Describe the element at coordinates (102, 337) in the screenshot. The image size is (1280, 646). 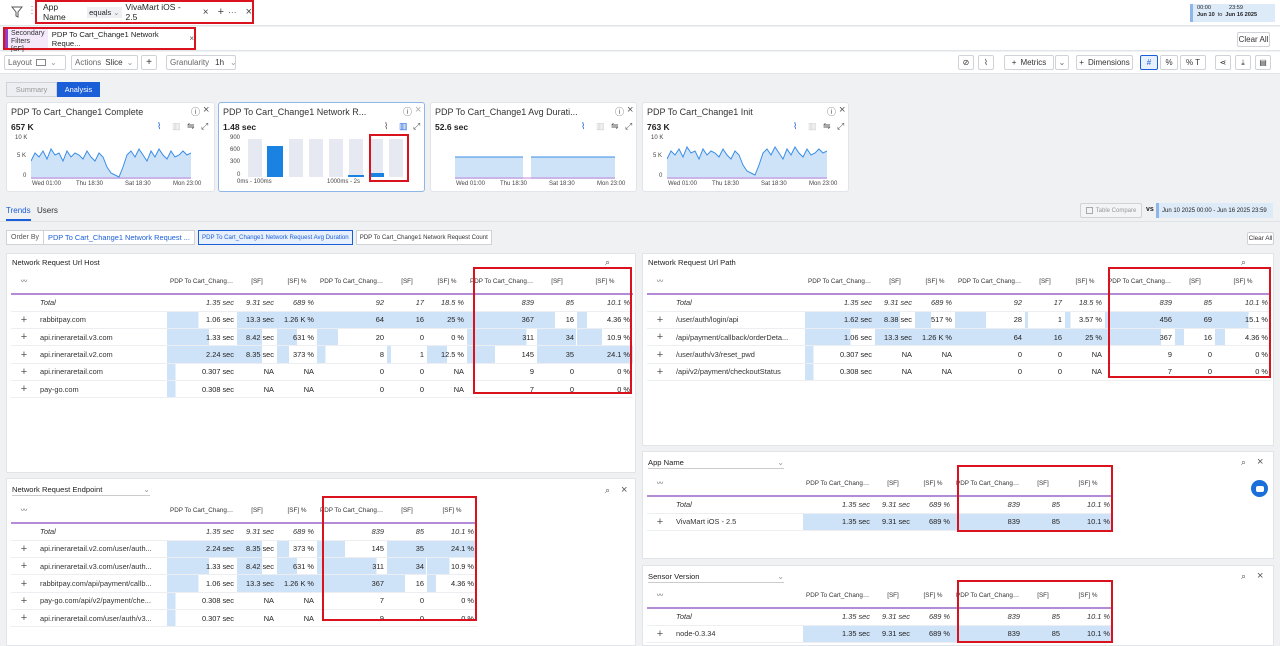
I see `row-name: api.rineraretail.v3.com` at that location.